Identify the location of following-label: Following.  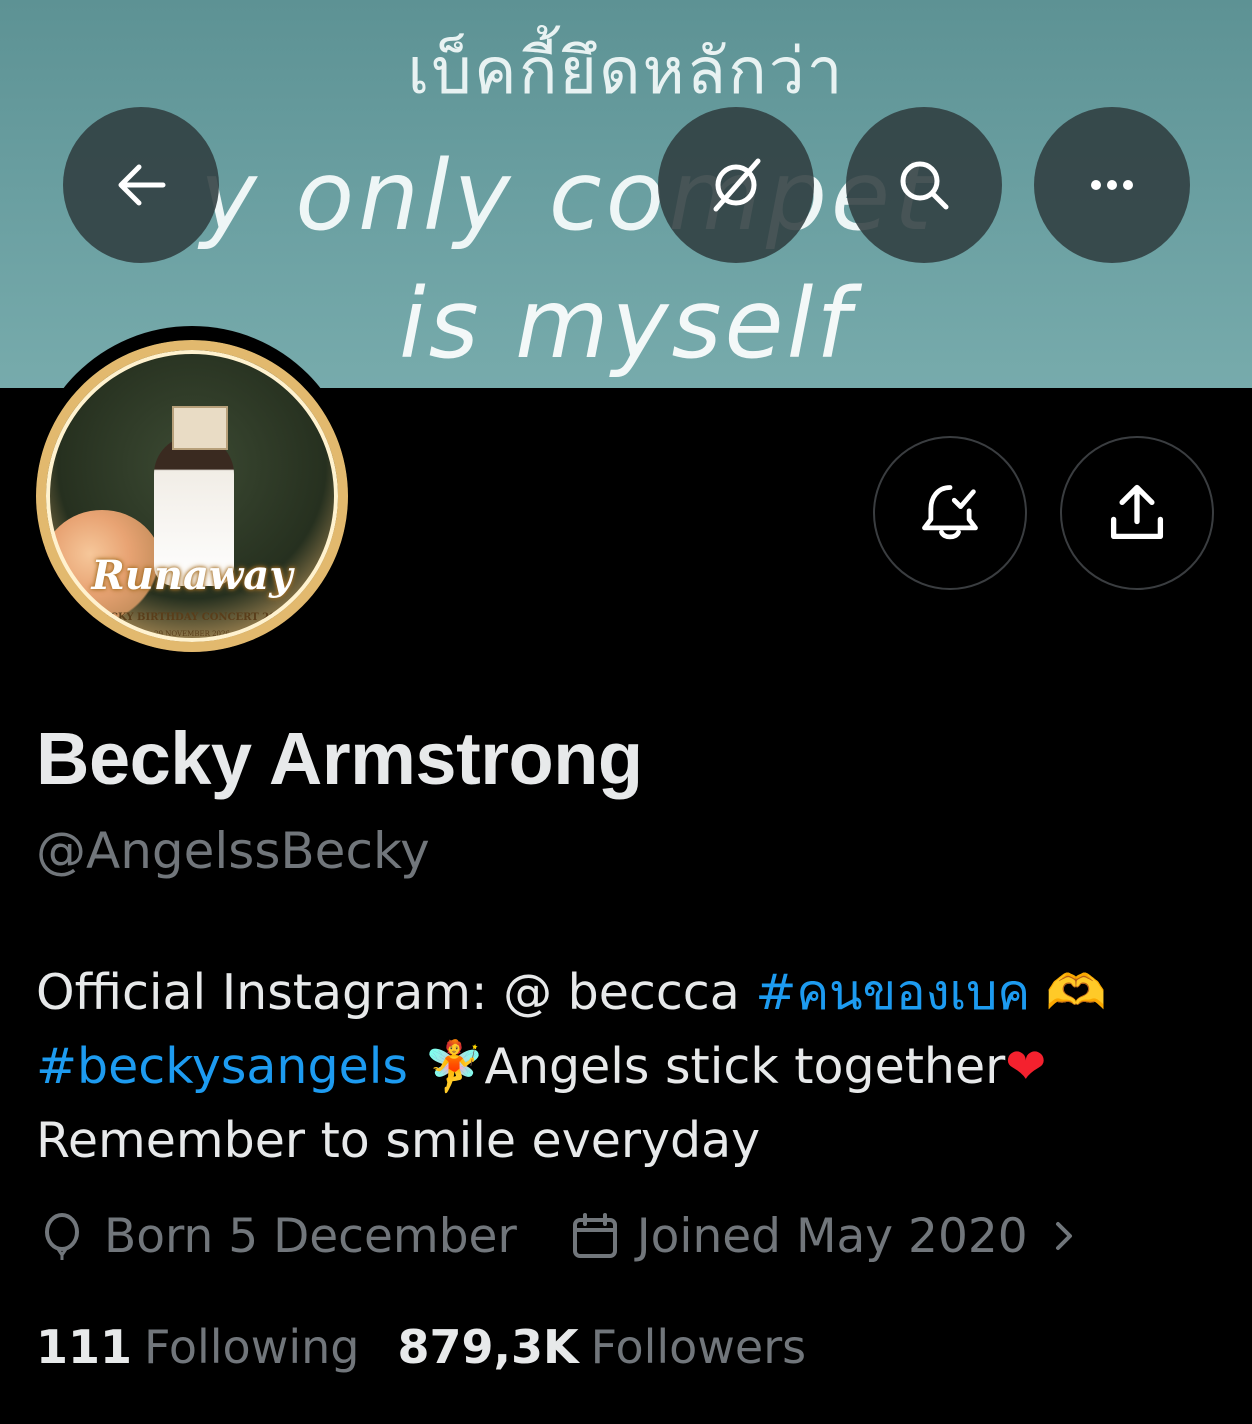
(252, 1347).